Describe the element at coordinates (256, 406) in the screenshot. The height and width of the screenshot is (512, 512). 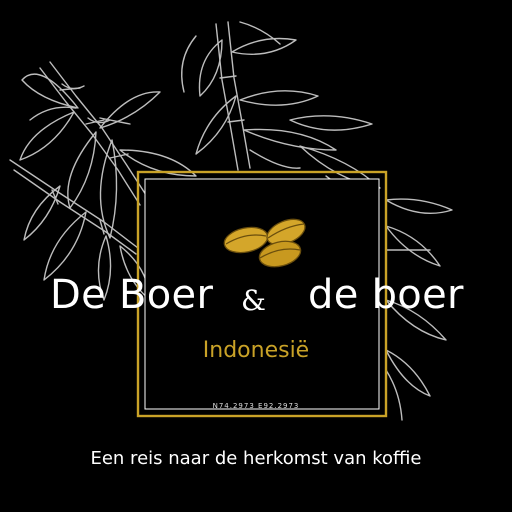
I see `coordinates-label: N74.2973 E92.2973` at that location.